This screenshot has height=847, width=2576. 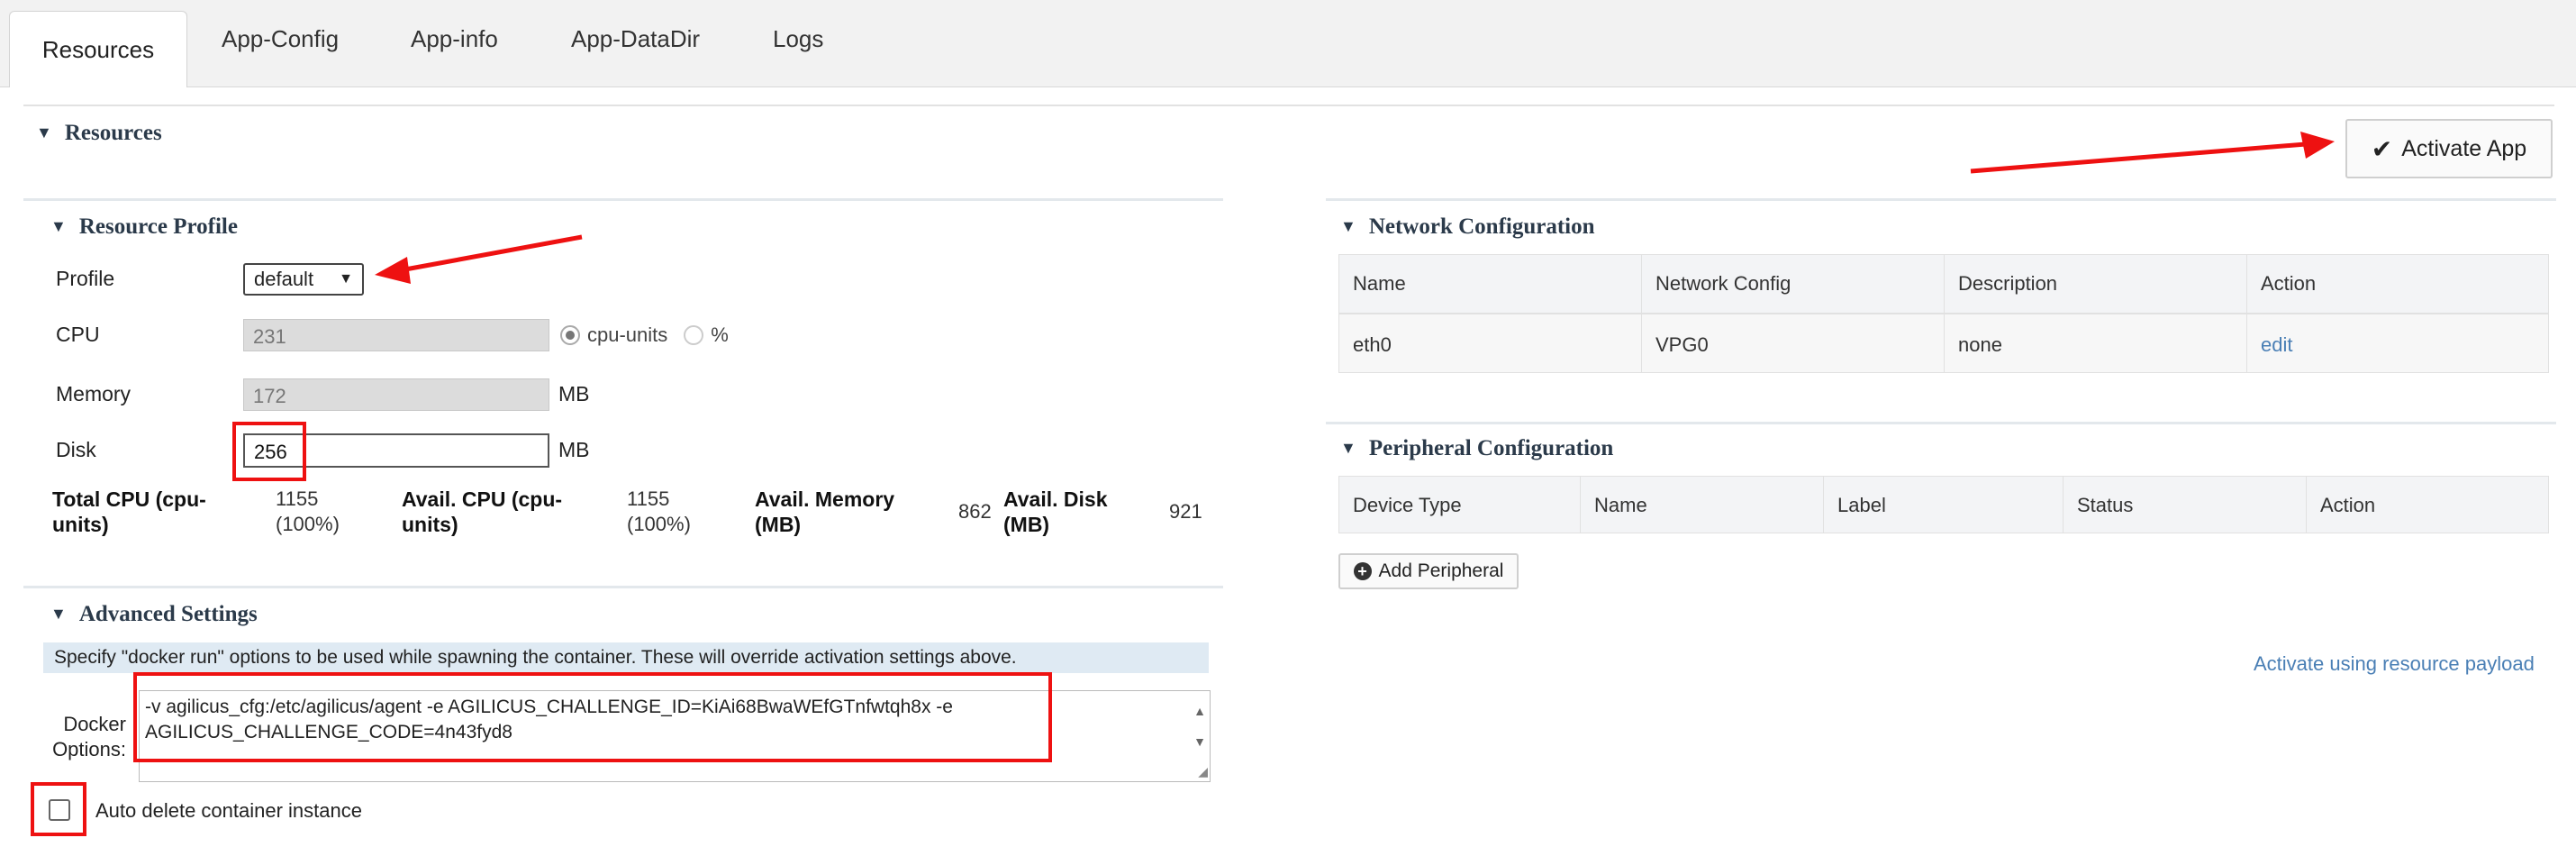 I want to click on add-peripheral-button: + Add Peripheral, so click(x=1428, y=571).